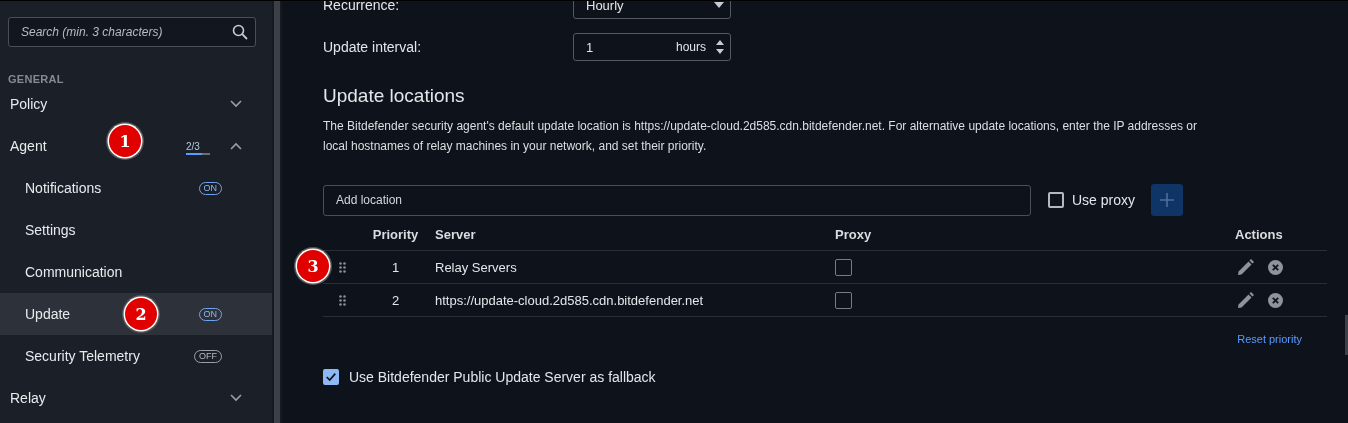 This screenshot has height=423, width=1348. Describe the element at coordinates (28, 398) in the screenshot. I see `nav-label: Relay` at that location.